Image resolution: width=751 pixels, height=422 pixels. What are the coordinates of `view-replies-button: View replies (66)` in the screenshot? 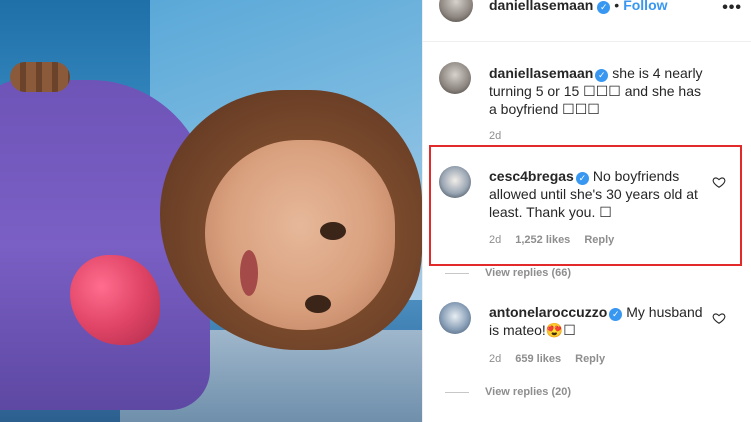 It's located at (508, 273).